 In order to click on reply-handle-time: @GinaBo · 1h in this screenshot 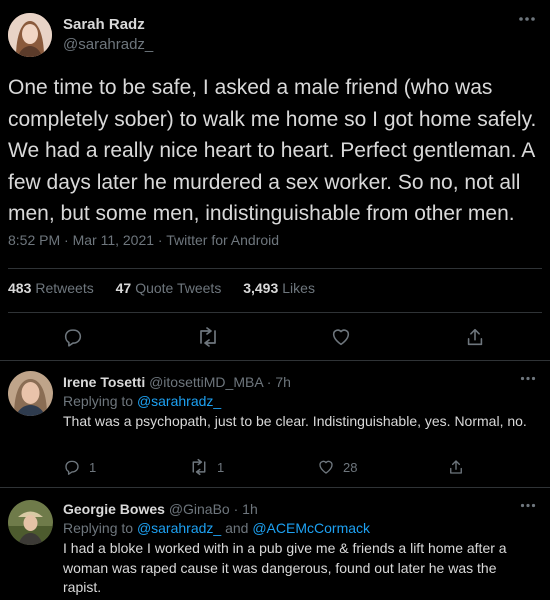, I will do `click(213, 509)`.